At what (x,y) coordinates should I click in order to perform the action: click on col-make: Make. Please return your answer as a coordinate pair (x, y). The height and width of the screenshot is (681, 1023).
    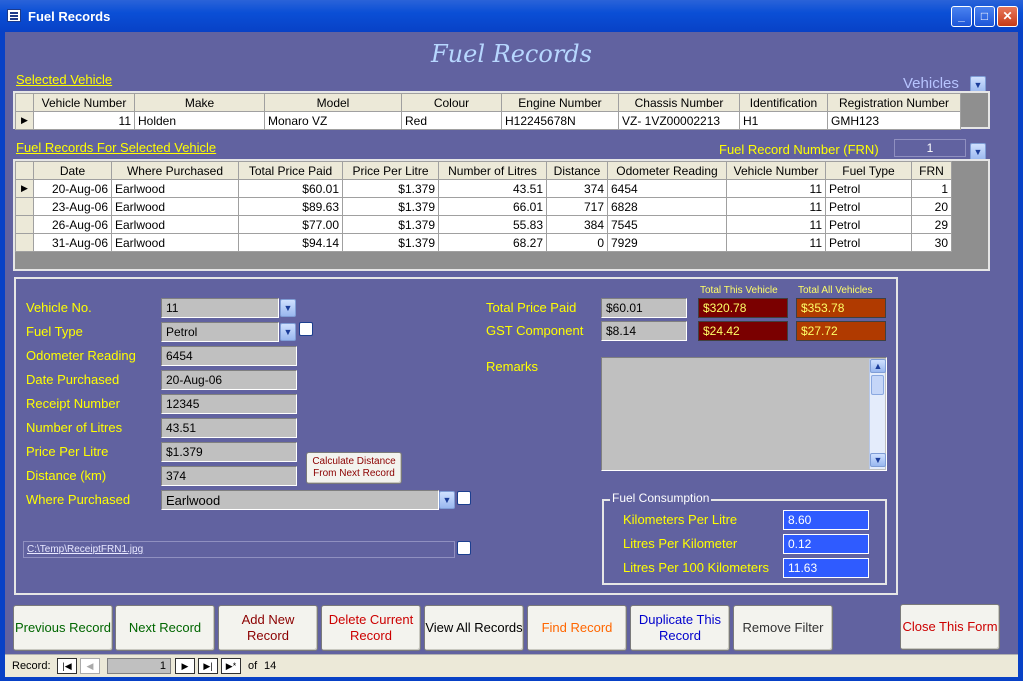
    Looking at the image, I should click on (199, 102).